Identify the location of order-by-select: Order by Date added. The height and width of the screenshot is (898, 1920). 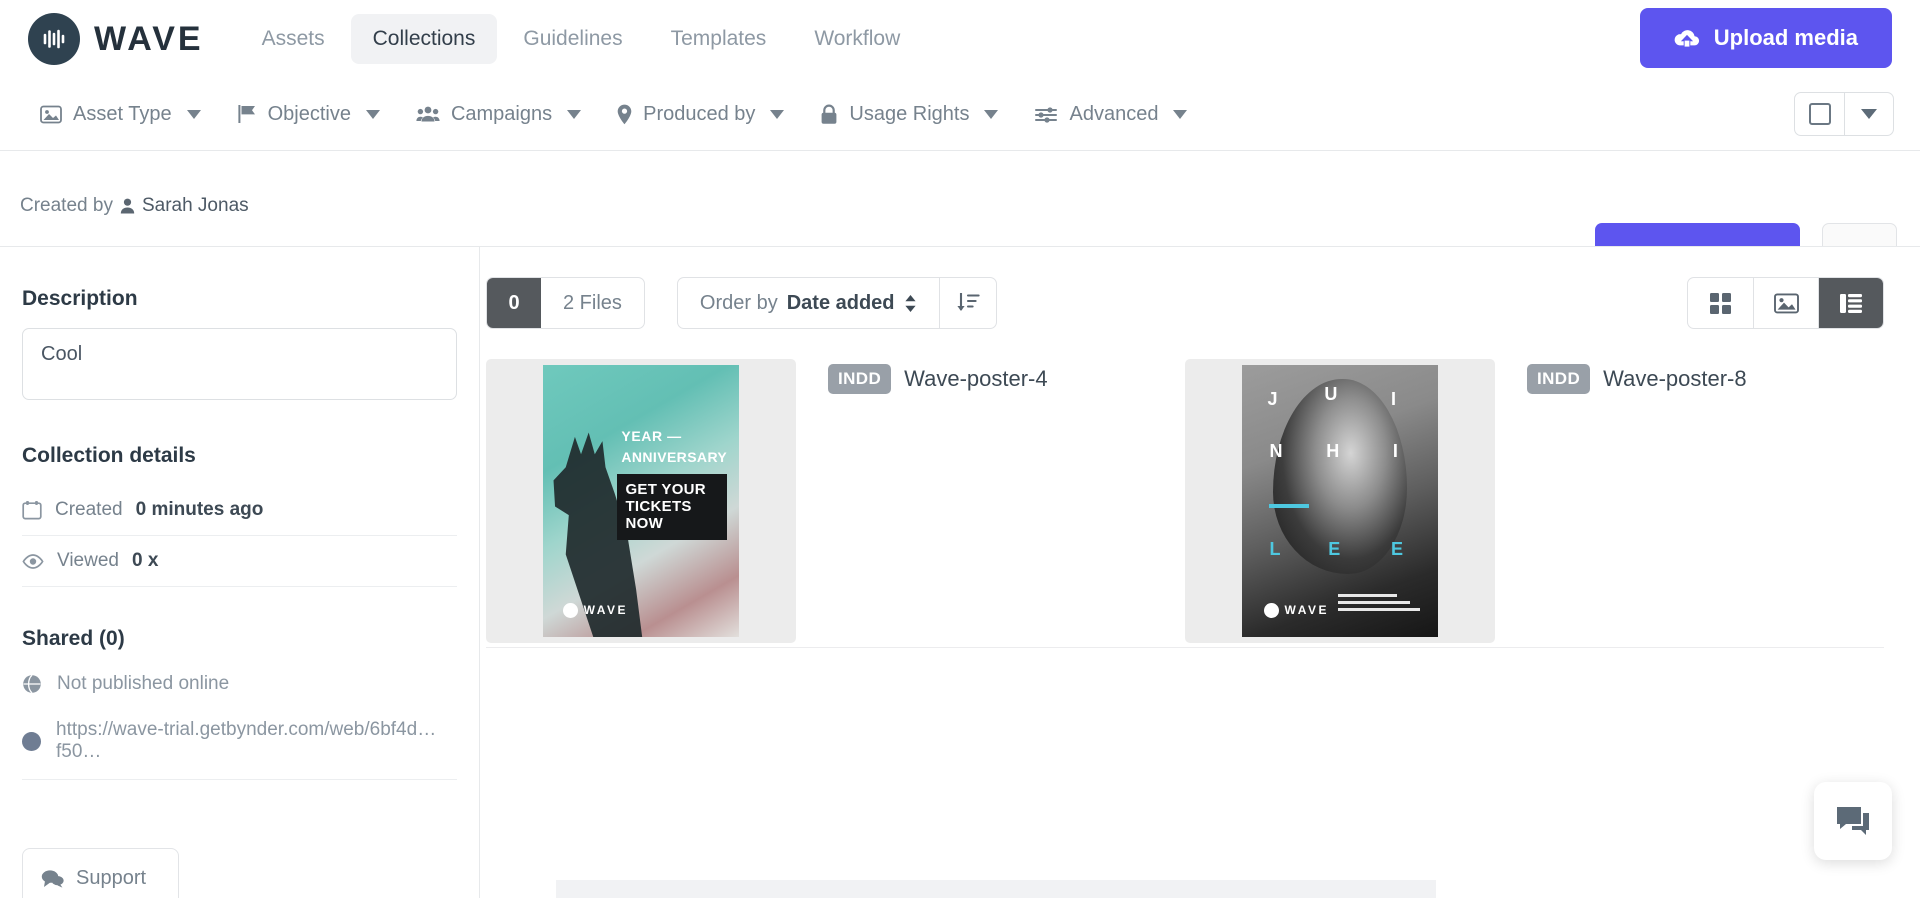
(808, 303).